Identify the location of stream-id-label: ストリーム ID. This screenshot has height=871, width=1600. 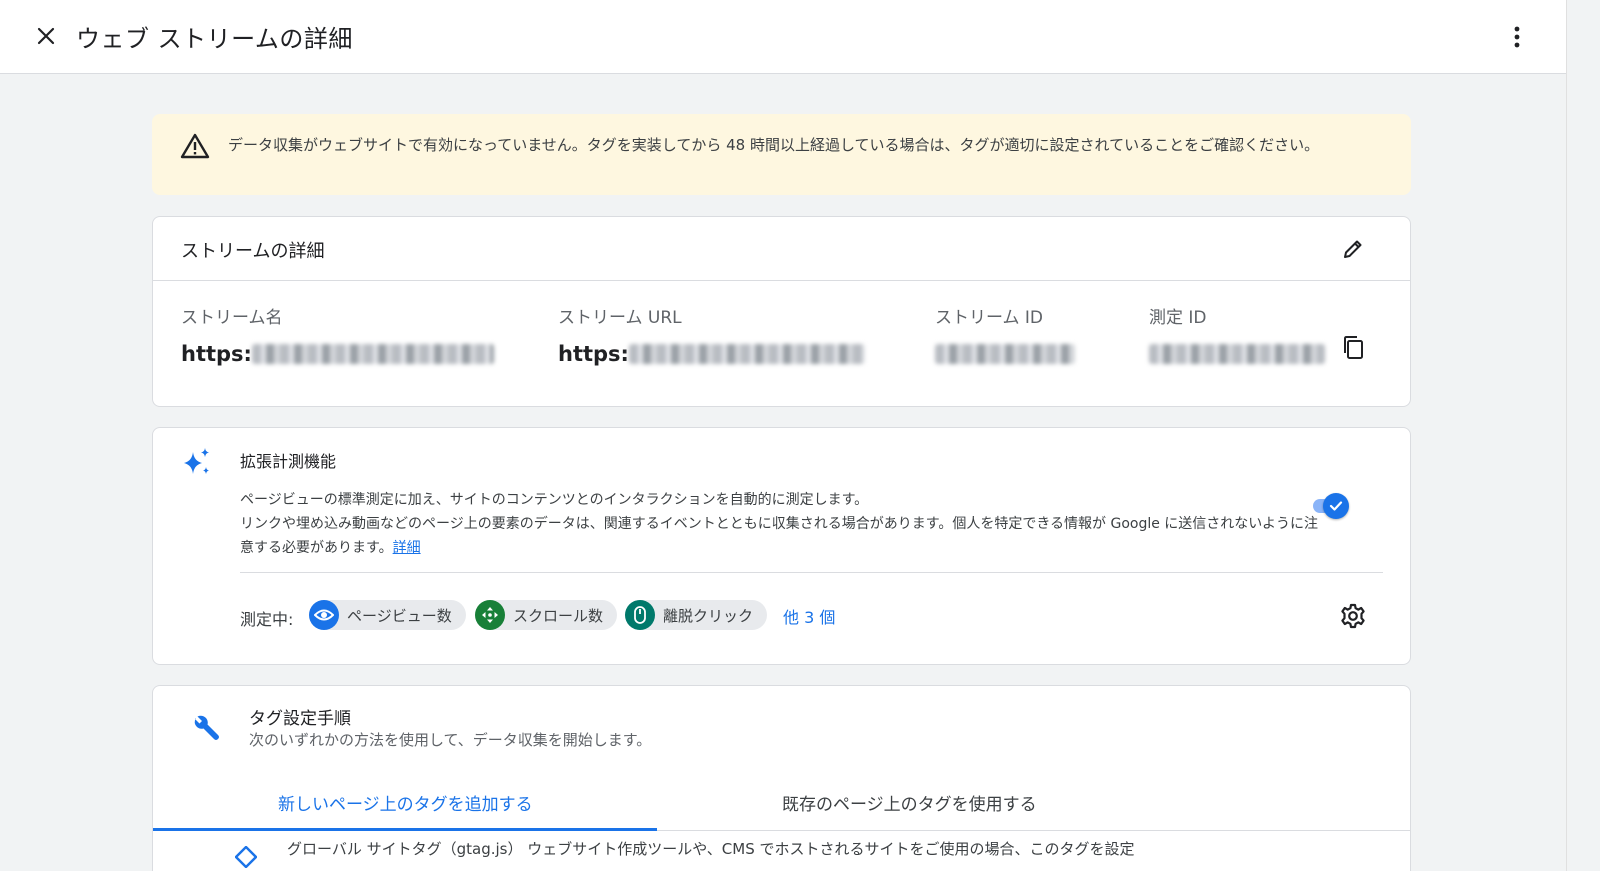
(989, 318).